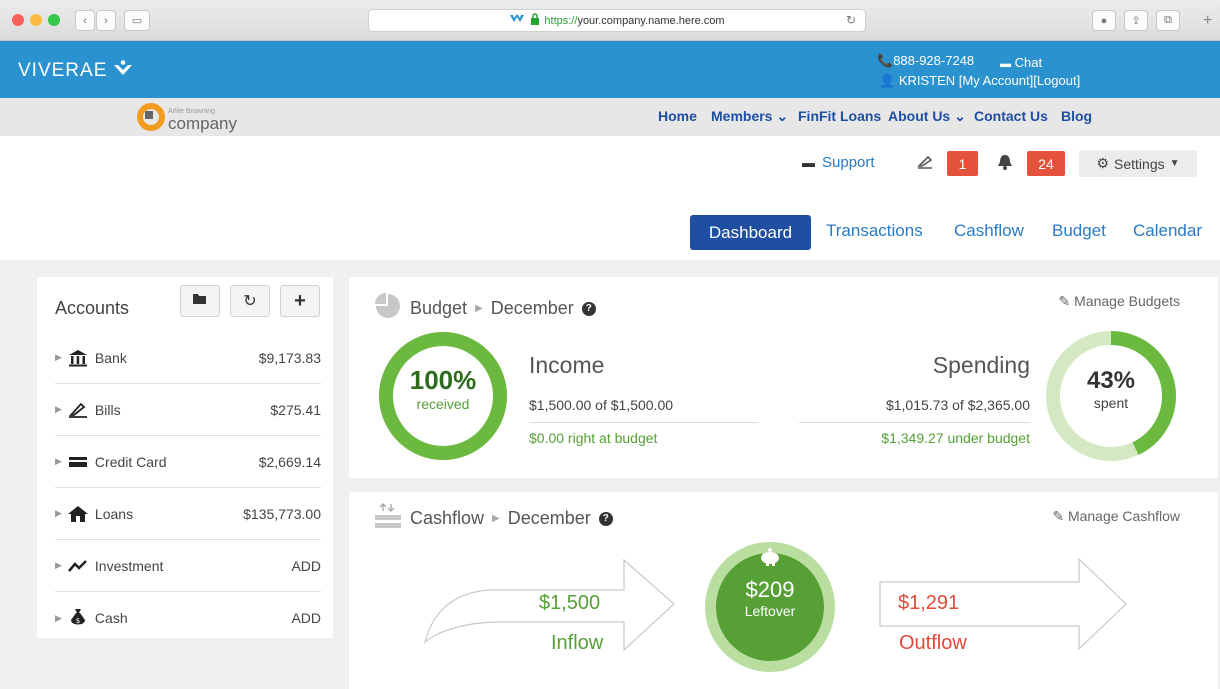 This screenshot has width=1220, height=689. I want to click on account-value: $135,773.00, so click(282, 513).